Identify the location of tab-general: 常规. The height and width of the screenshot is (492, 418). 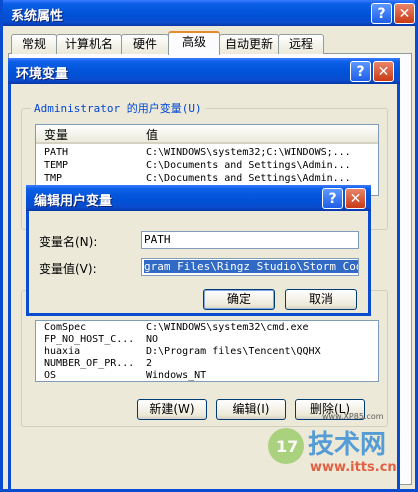
(34, 44).